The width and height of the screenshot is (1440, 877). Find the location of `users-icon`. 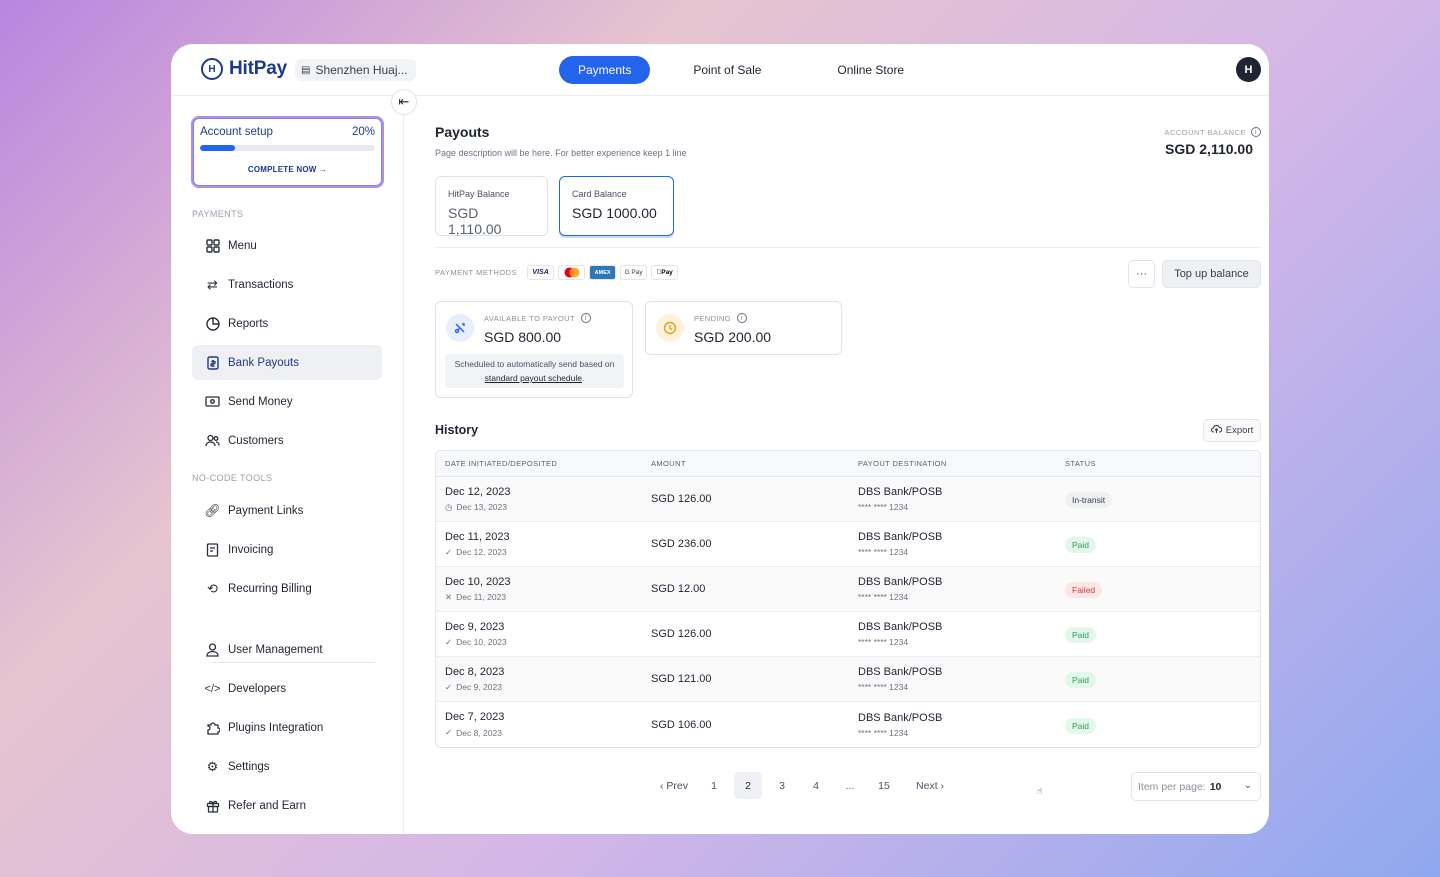

users-icon is located at coordinates (212, 440).